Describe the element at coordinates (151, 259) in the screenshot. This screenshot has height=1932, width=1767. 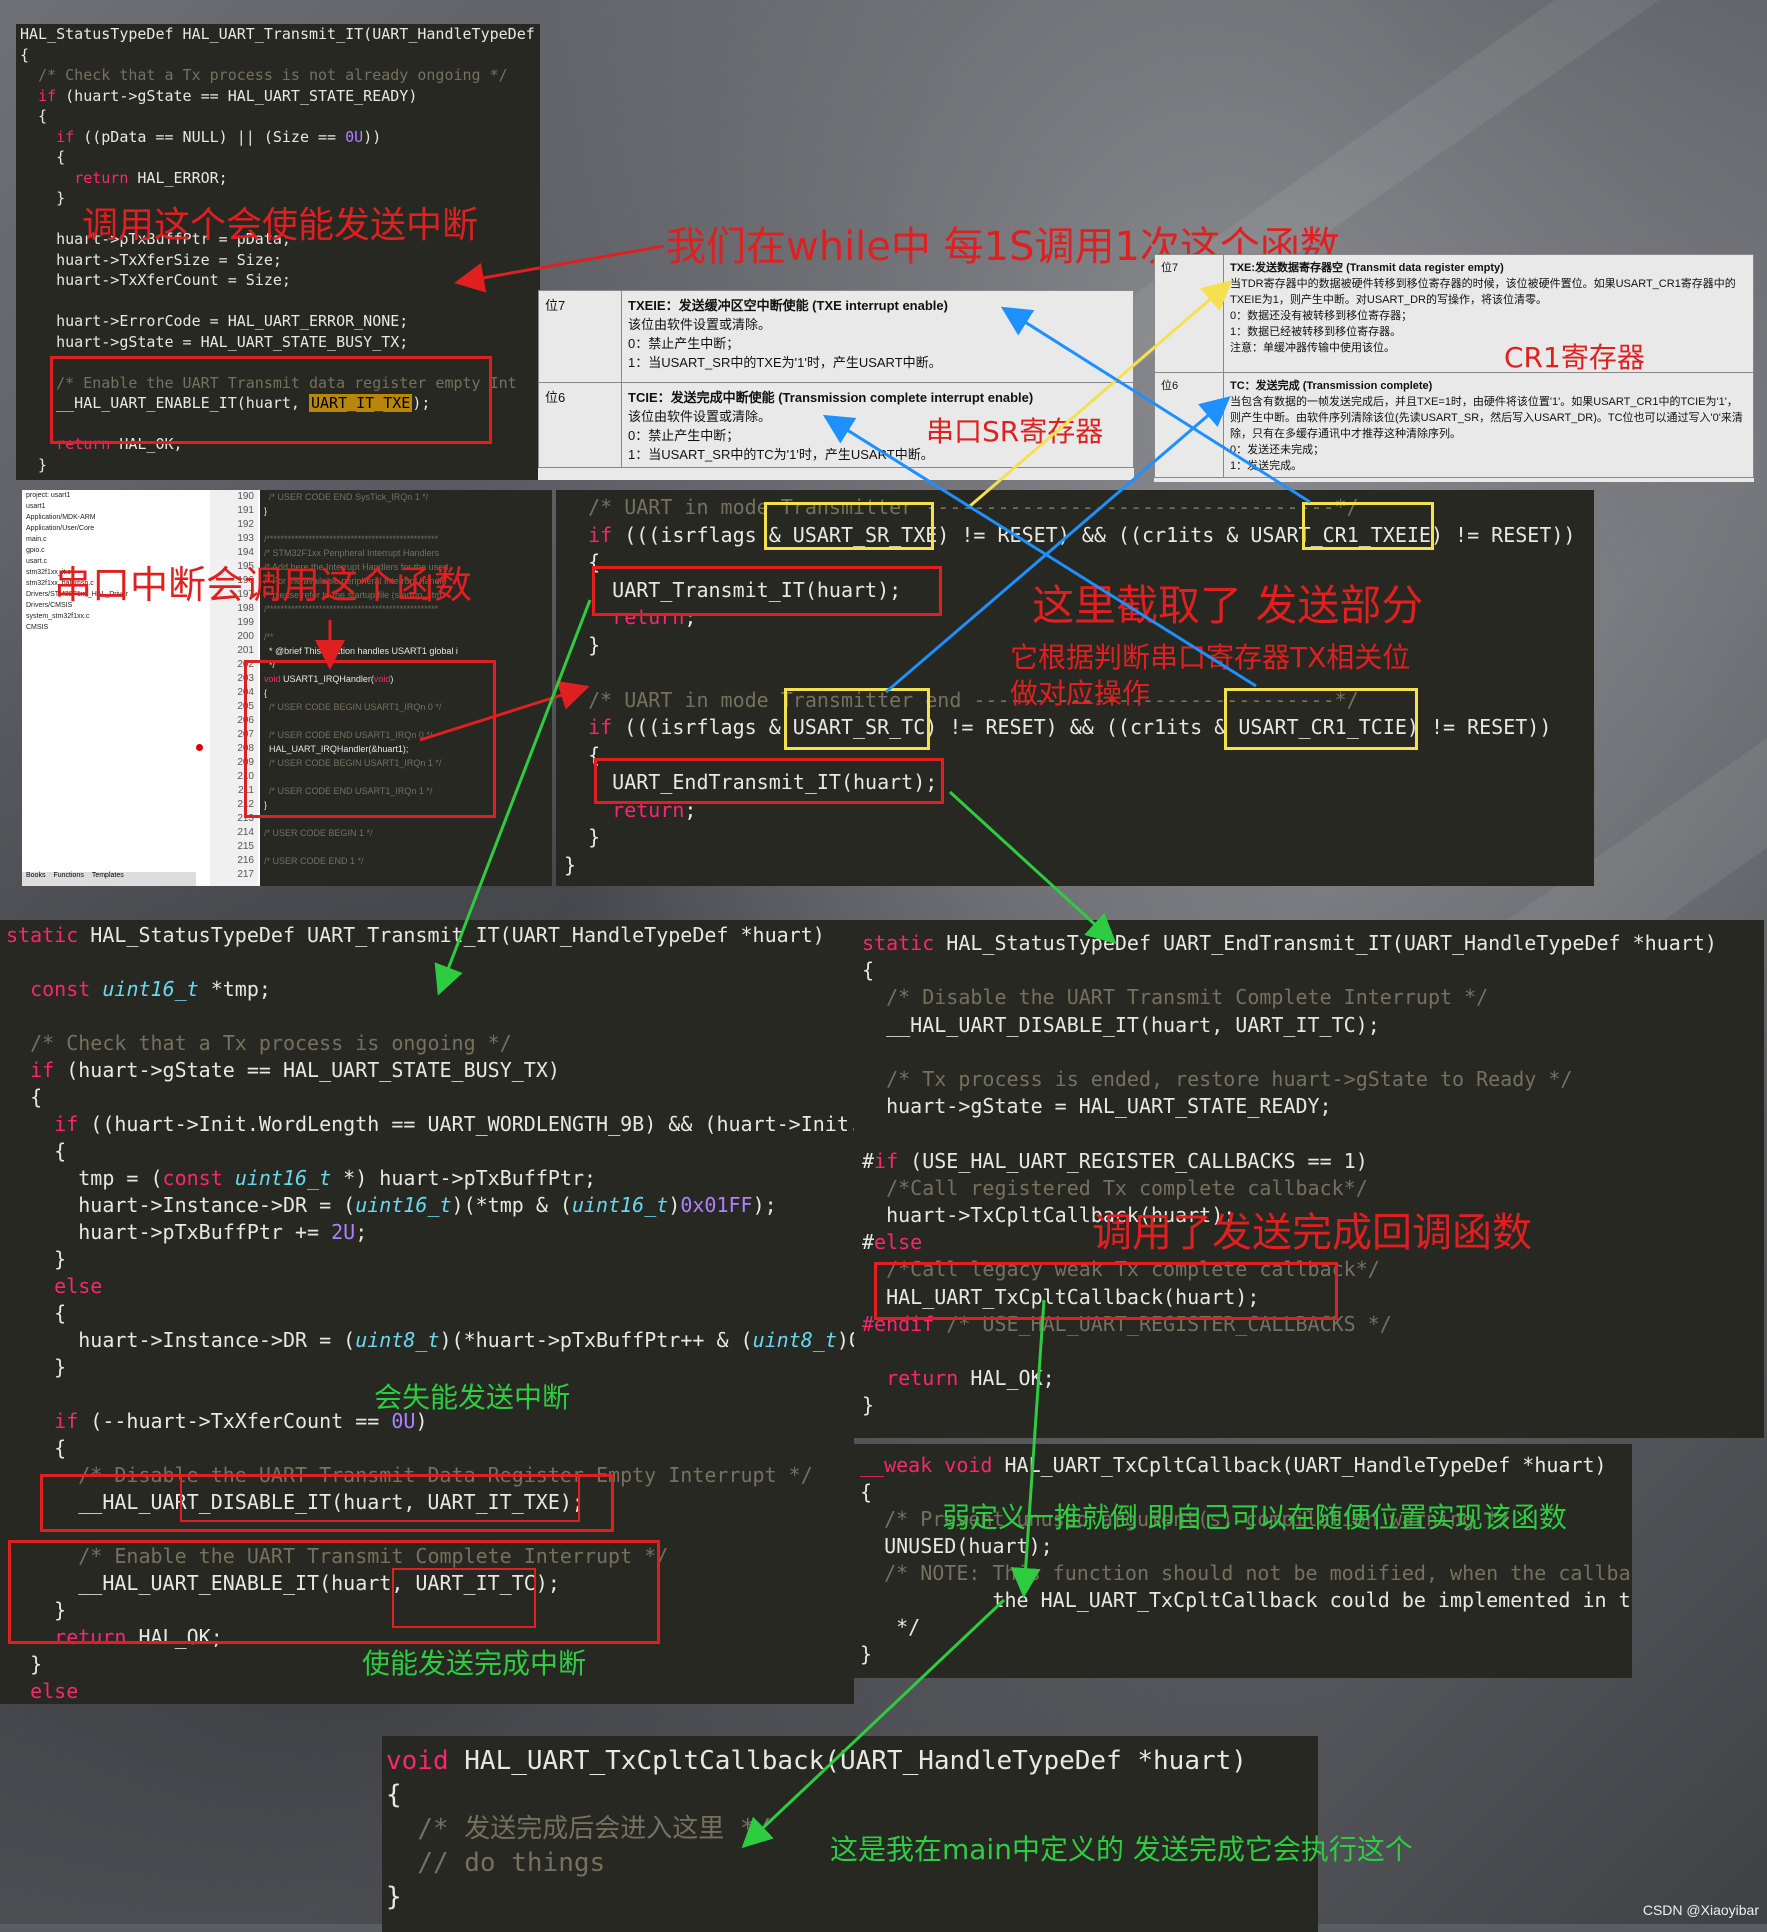
I see `code-line: huart->TxXferSize = Size;` at that location.